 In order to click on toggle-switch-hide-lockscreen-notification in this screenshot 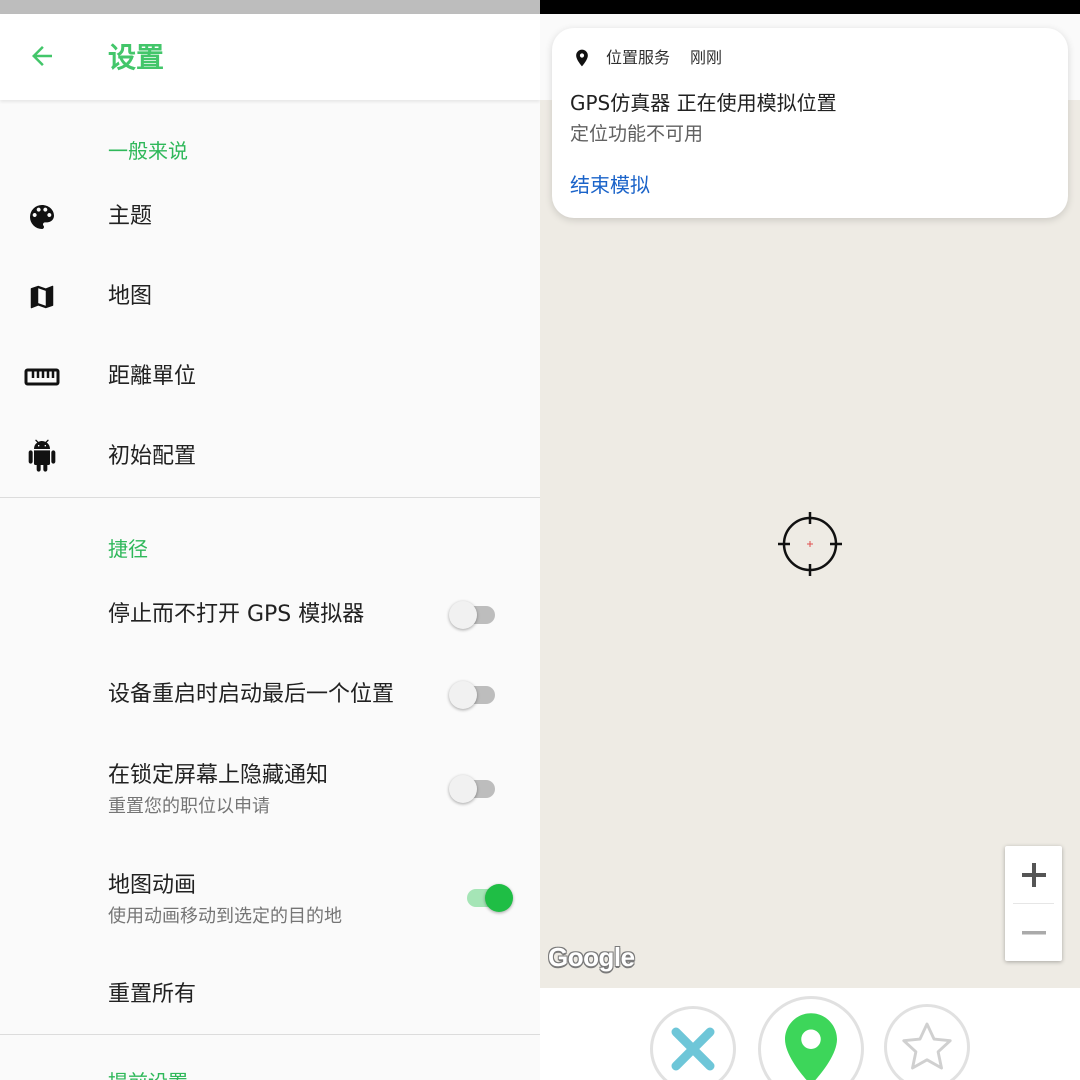, I will do `click(475, 789)`.